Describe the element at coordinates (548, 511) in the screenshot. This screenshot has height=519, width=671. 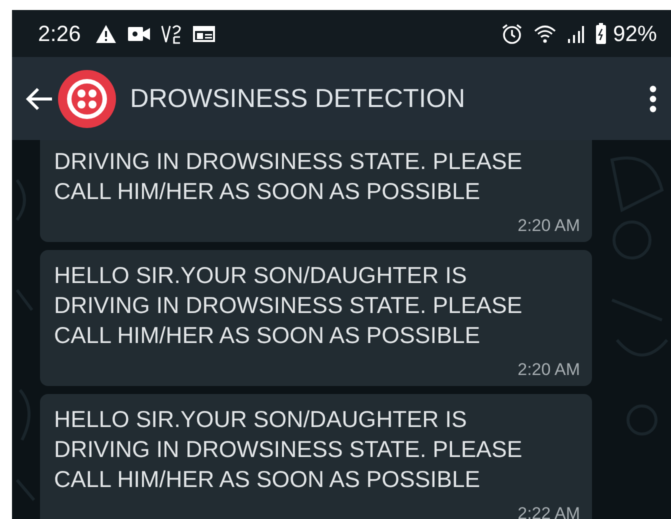
I see `message-time: 2:22 AM` at that location.